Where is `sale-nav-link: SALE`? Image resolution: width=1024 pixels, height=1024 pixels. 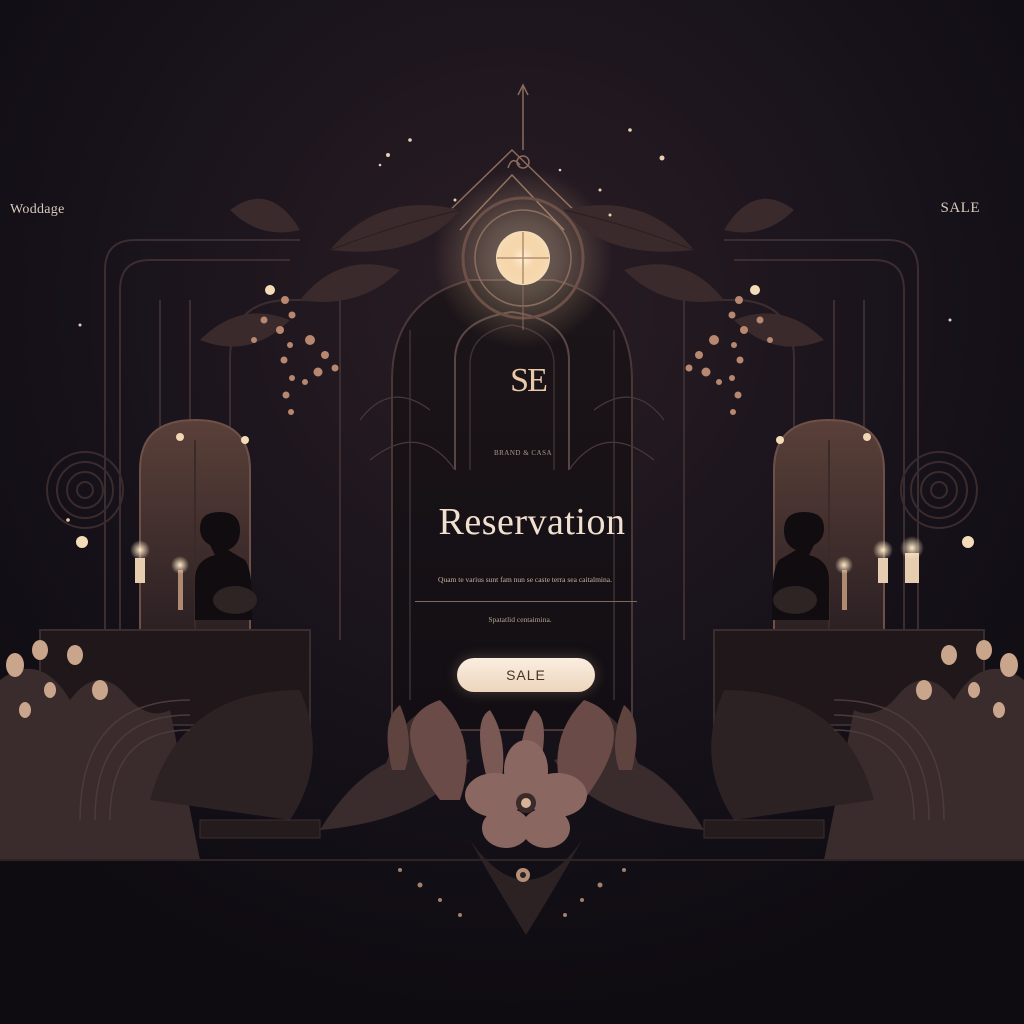 sale-nav-link: SALE is located at coordinates (961, 208).